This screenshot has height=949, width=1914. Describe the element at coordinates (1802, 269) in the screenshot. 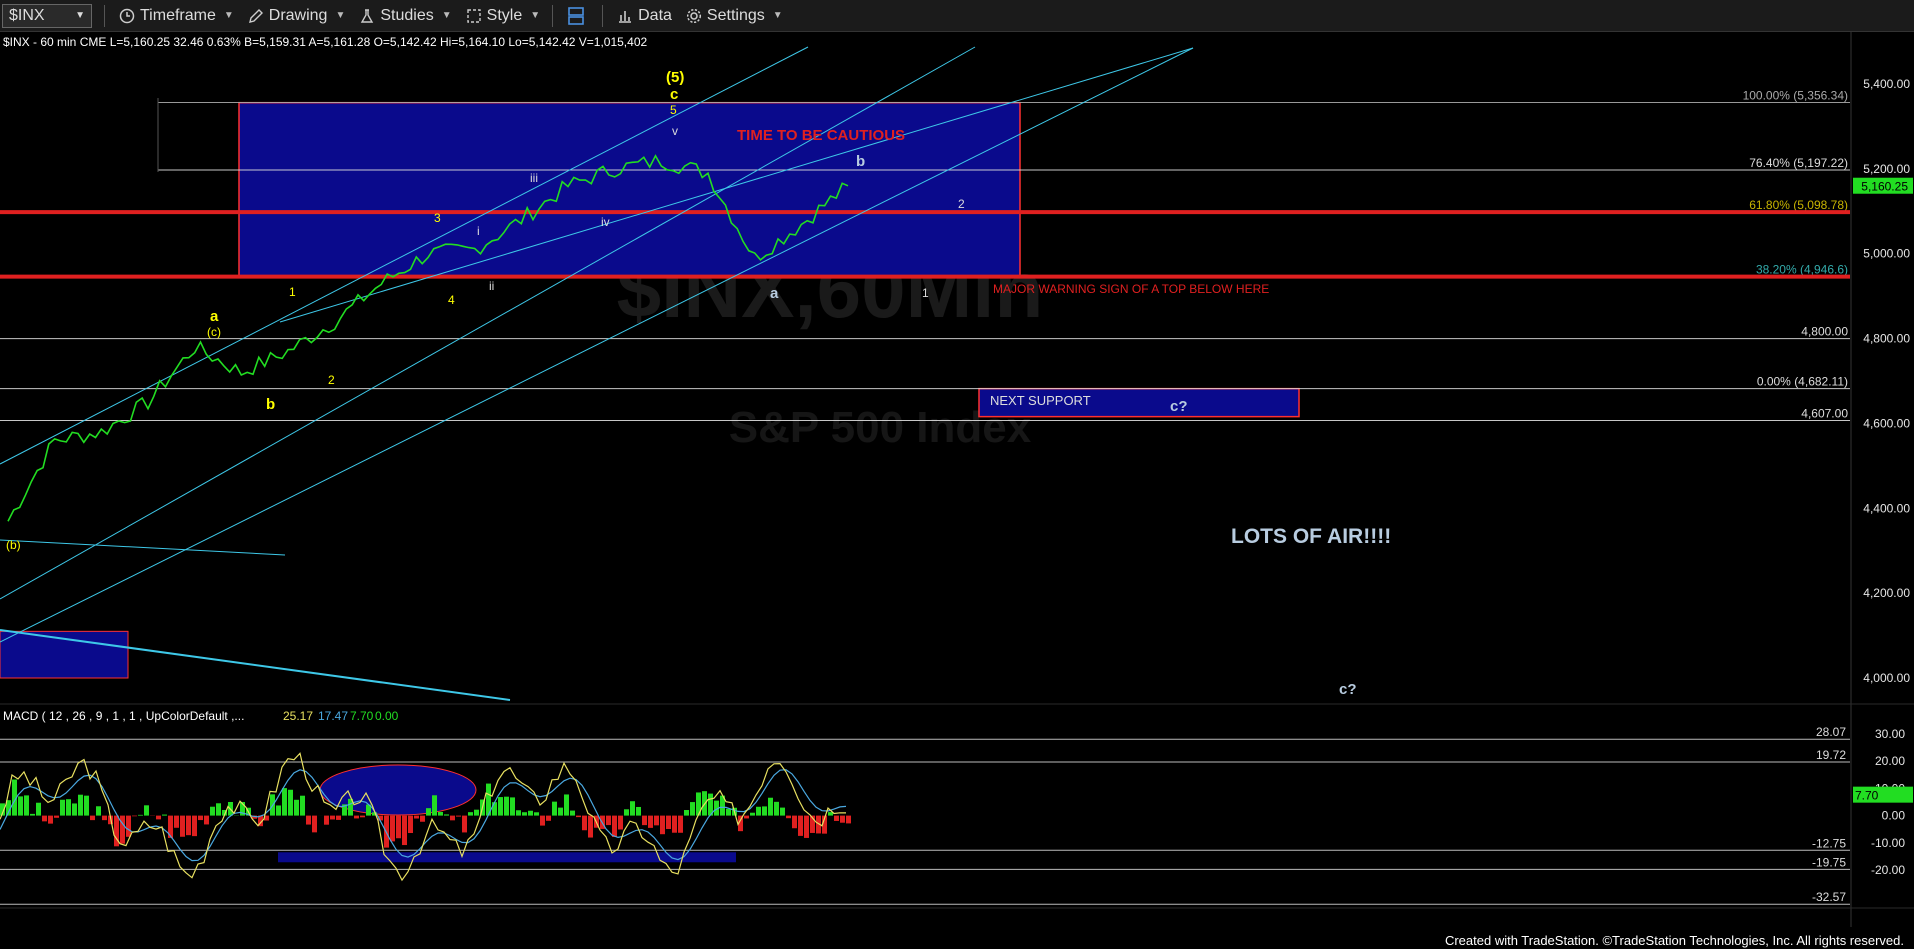

I see `level-label: 38.20% (4,946.6)` at that location.